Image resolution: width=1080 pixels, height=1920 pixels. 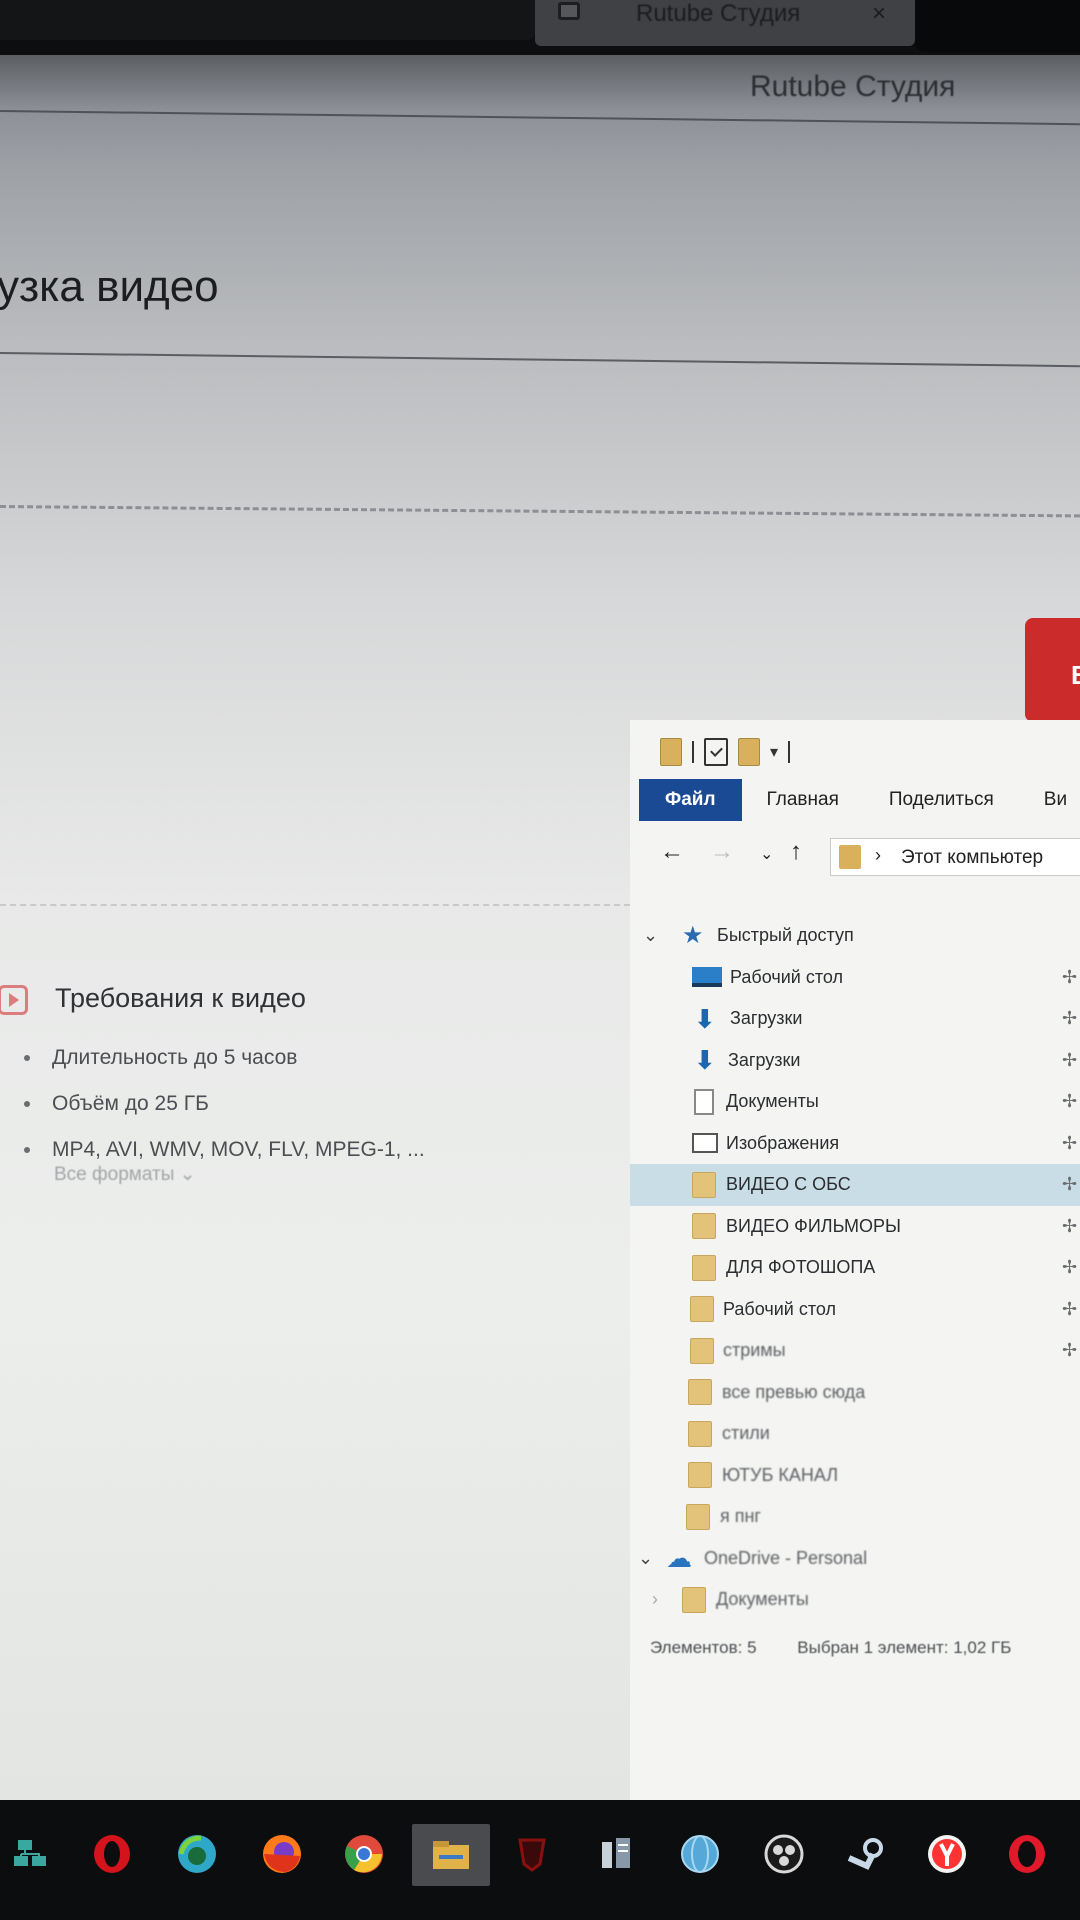 I want to click on recent-locations-chevron-icon: ⌄, so click(x=766, y=854).